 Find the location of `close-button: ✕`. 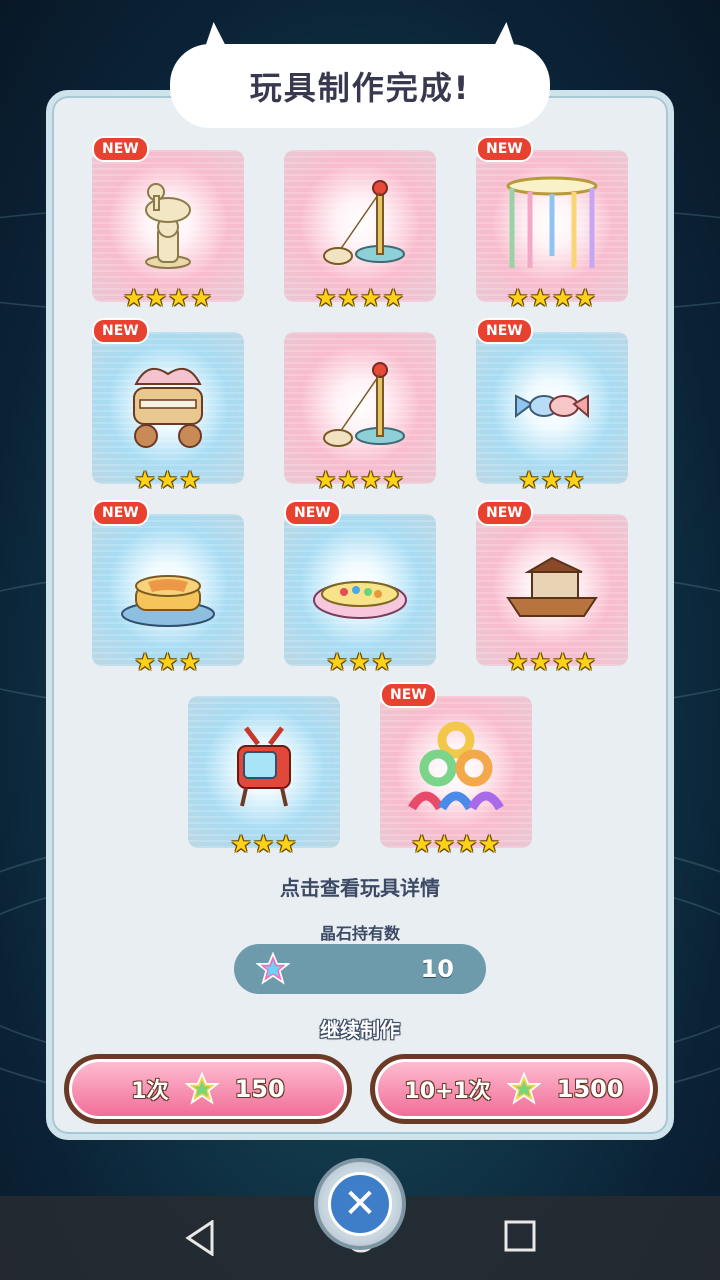

close-button: ✕ is located at coordinates (360, 1204).